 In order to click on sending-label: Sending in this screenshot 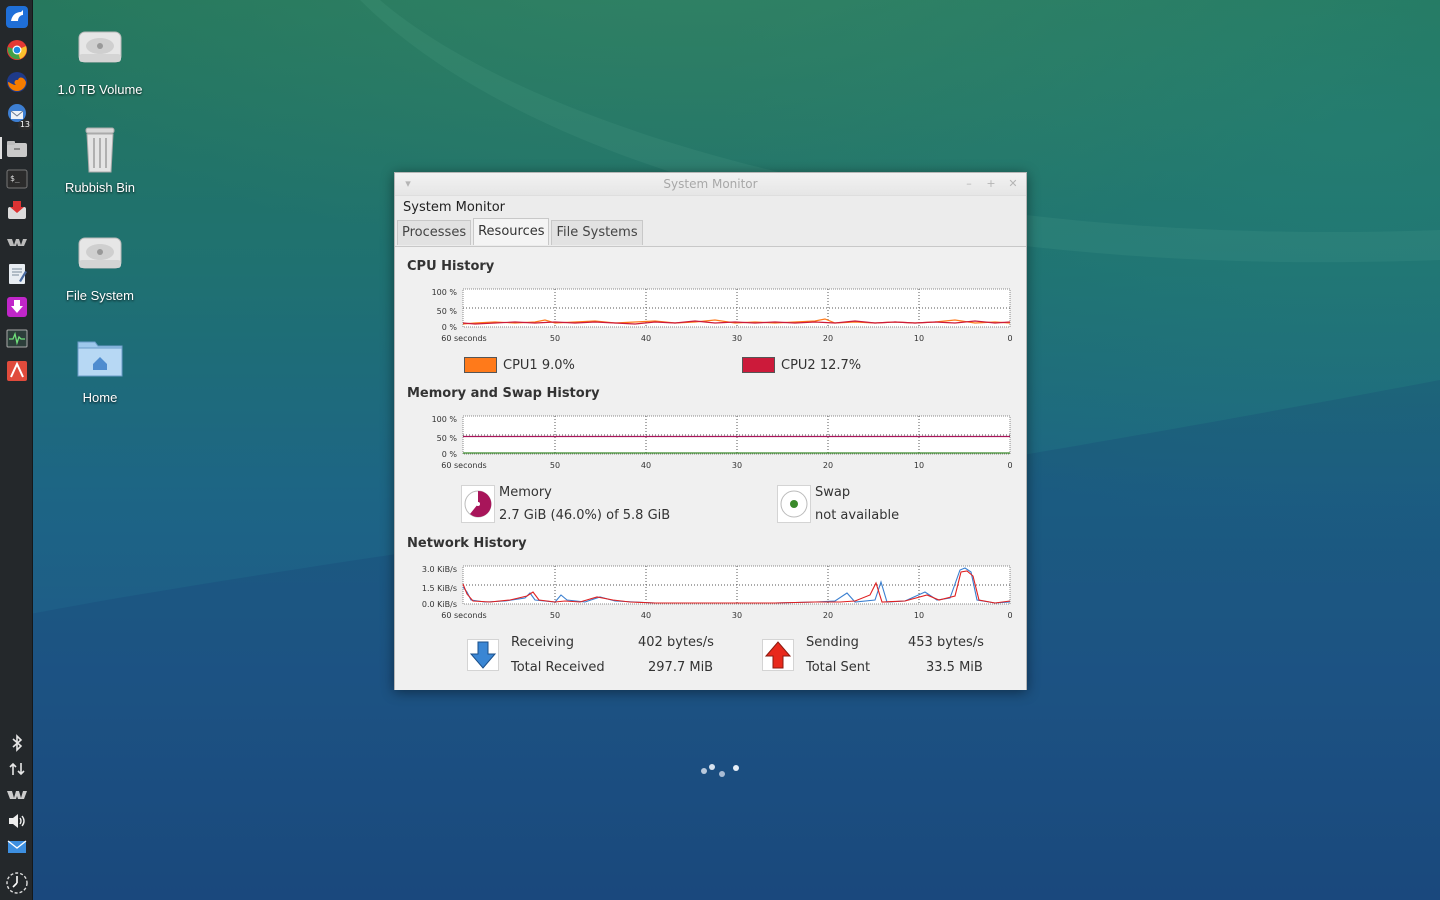, I will do `click(832, 642)`.